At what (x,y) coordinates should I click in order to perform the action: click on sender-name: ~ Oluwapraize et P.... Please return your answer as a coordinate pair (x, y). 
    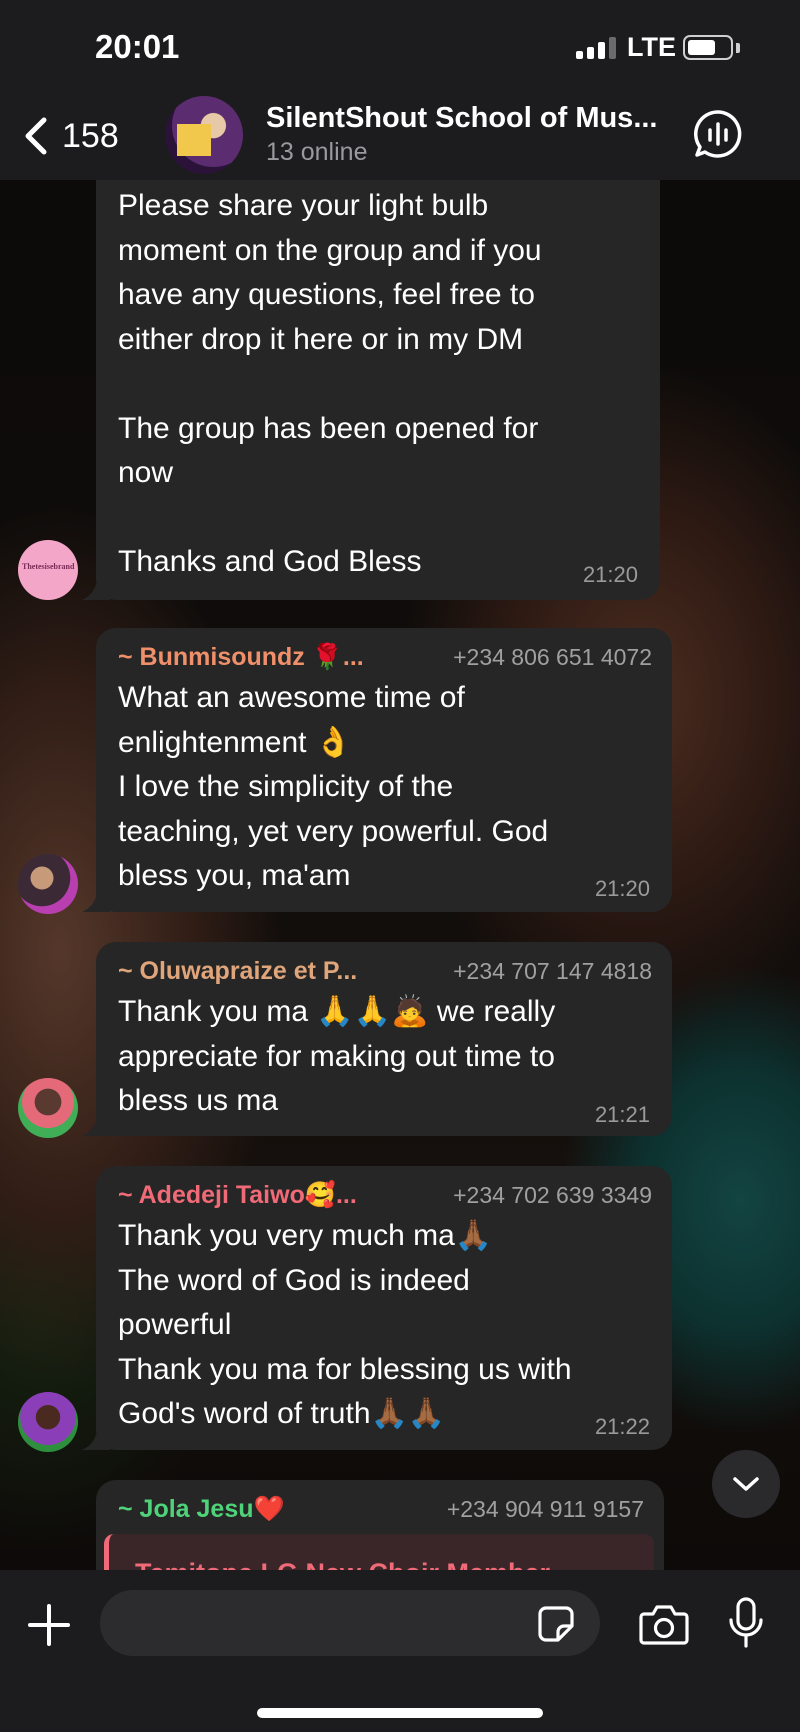
    Looking at the image, I should click on (237, 971).